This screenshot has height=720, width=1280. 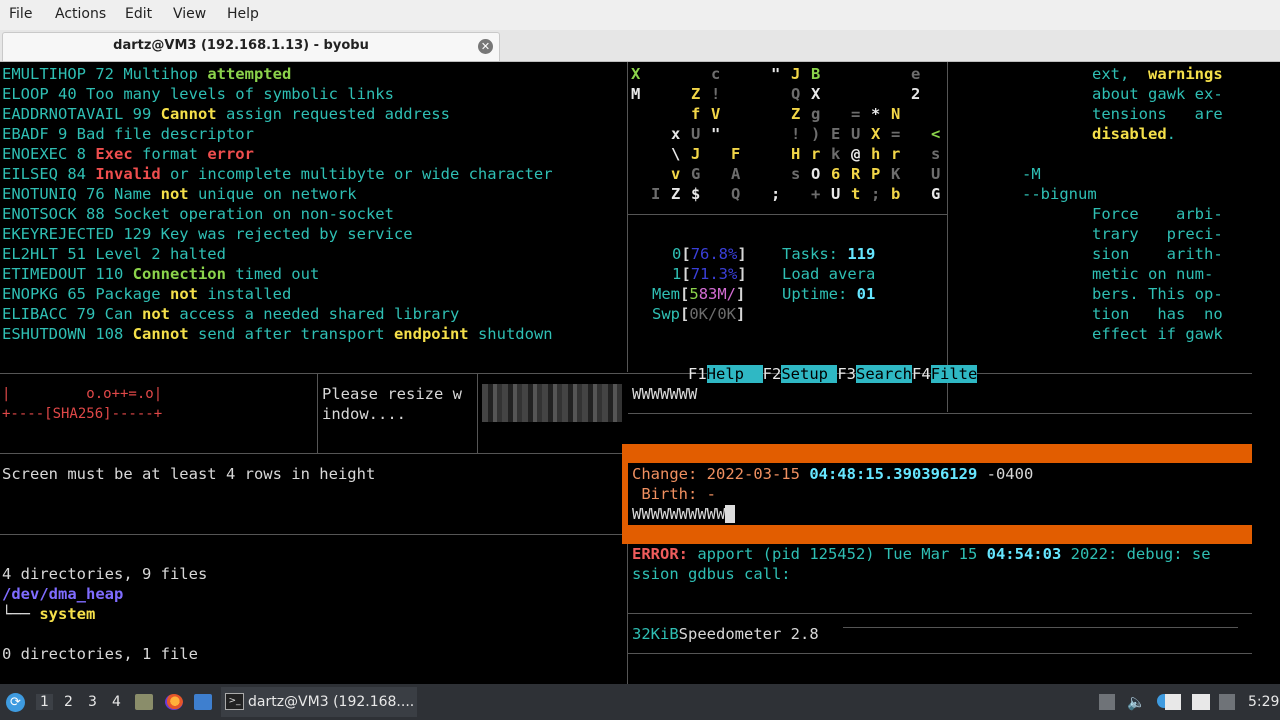 What do you see at coordinates (189, 14) in the screenshot?
I see `menu-view: View` at bounding box center [189, 14].